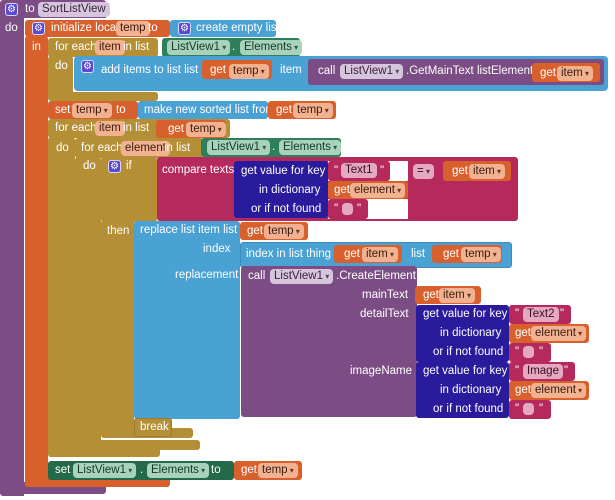 This screenshot has height=500, width=615. I want to click on text-key-field: Text1, so click(359, 170).